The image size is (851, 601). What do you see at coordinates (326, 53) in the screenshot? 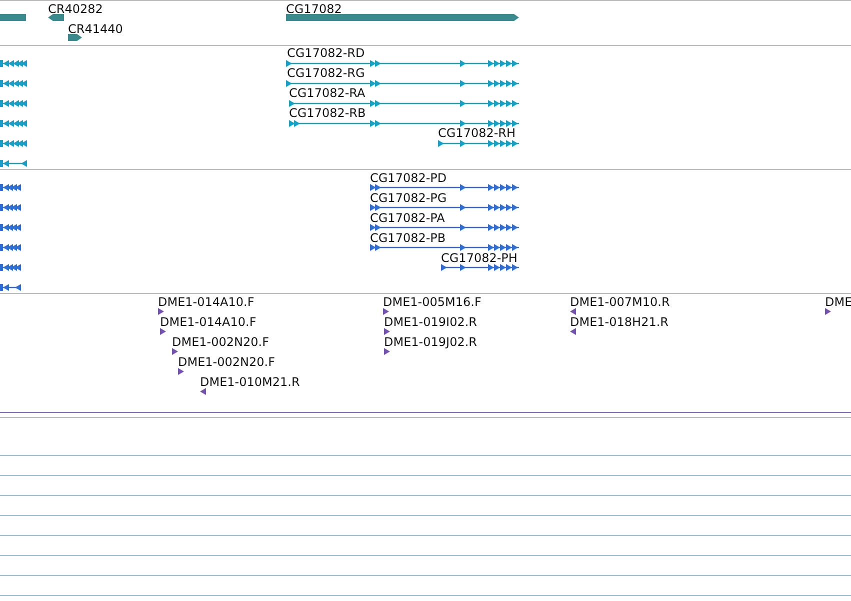
I see `feature-label: CG17082-RD` at bounding box center [326, 53].